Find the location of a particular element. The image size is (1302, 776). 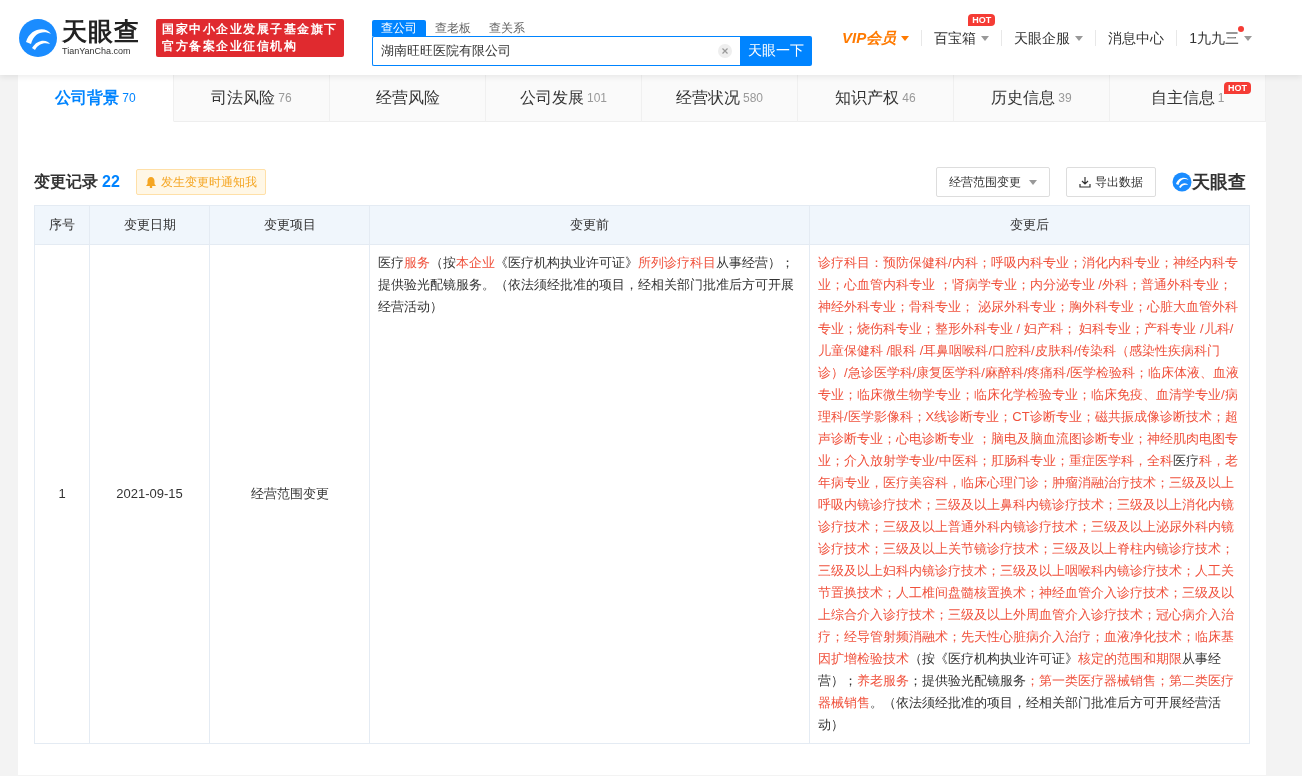

nav-tab: 司法风险 76 is located at coordinates (252, 98).